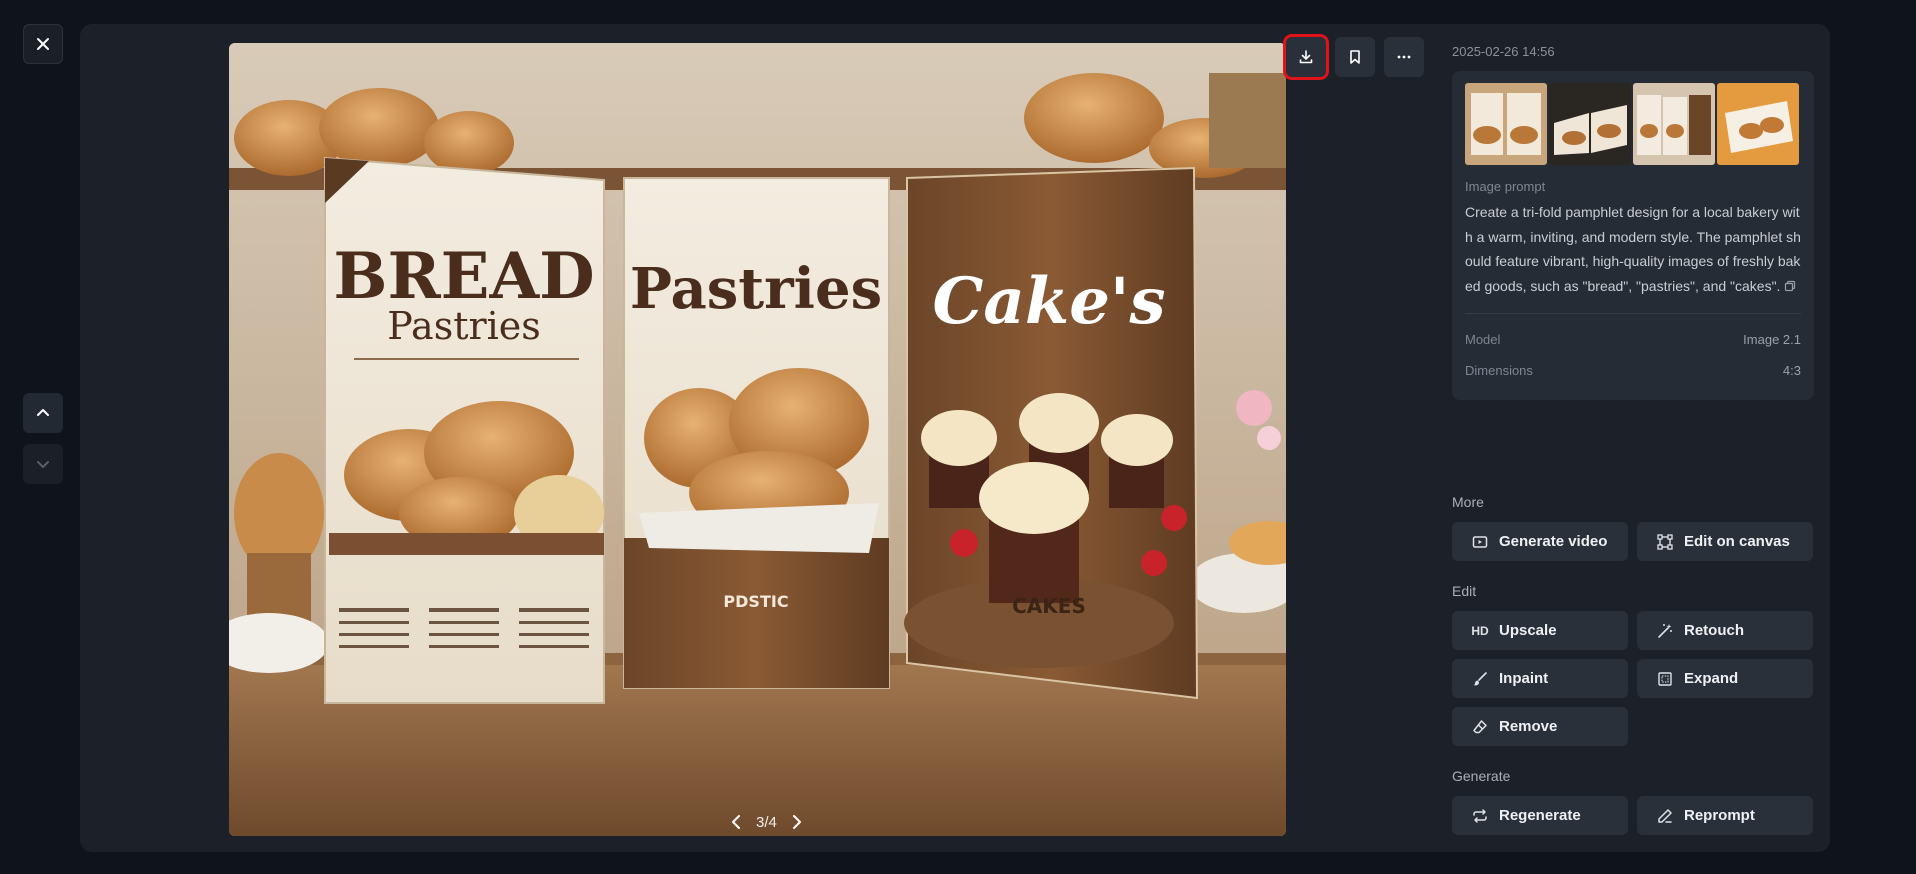 The width and height of the screenshot is (1916, 874). I want to click on prompt-label: Image prompt, so click(1505, 186).